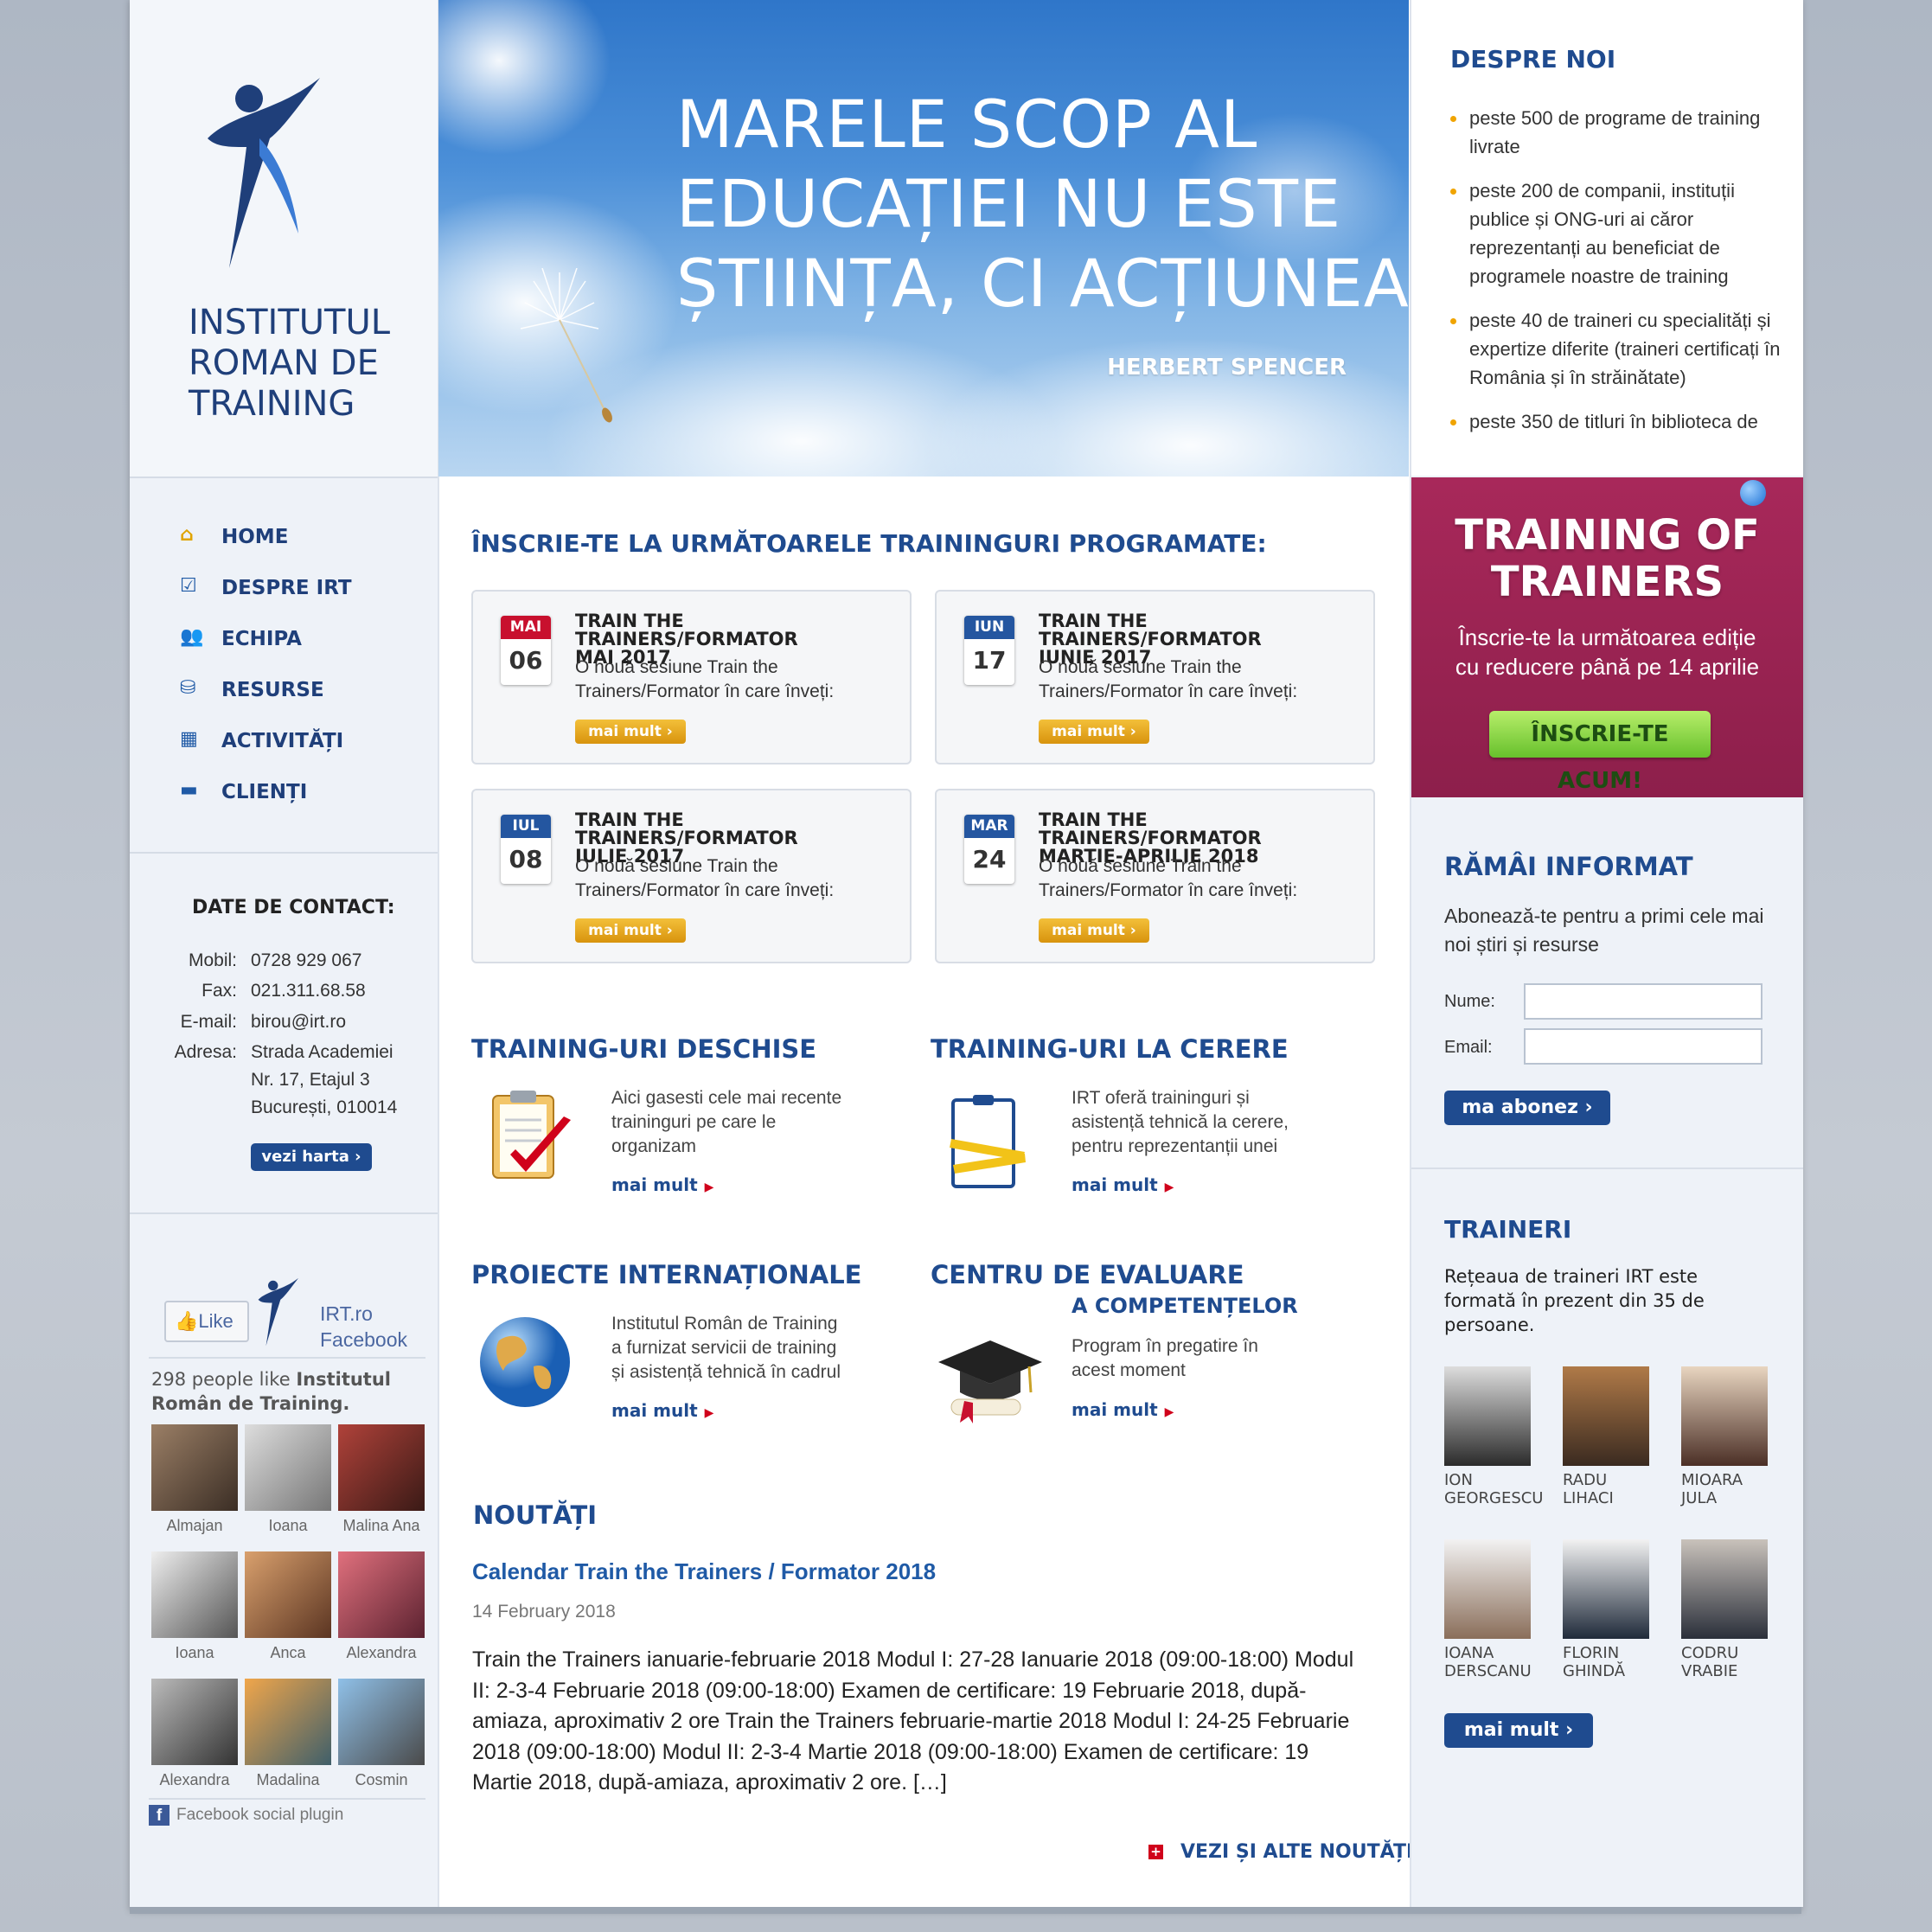 The height and width of the screenshot is (1932, 1932). Describe the element at coordinates (965, 1910) in the screenshot. I see `page-footer-strip` at that location.